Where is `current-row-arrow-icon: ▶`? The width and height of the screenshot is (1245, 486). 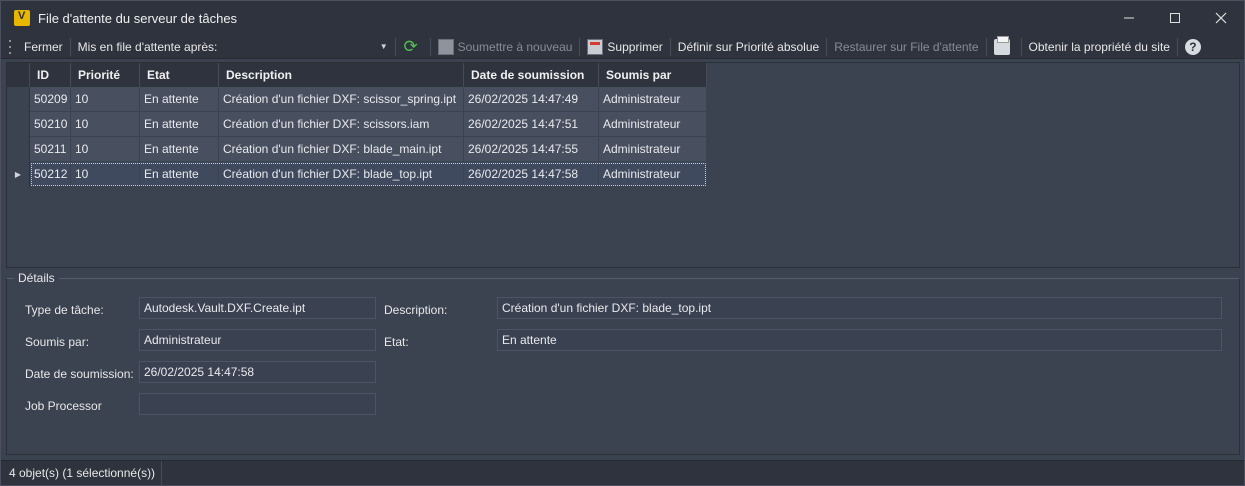 current-row-arrow-icon: ▶ is located at coordinates (18, 174).